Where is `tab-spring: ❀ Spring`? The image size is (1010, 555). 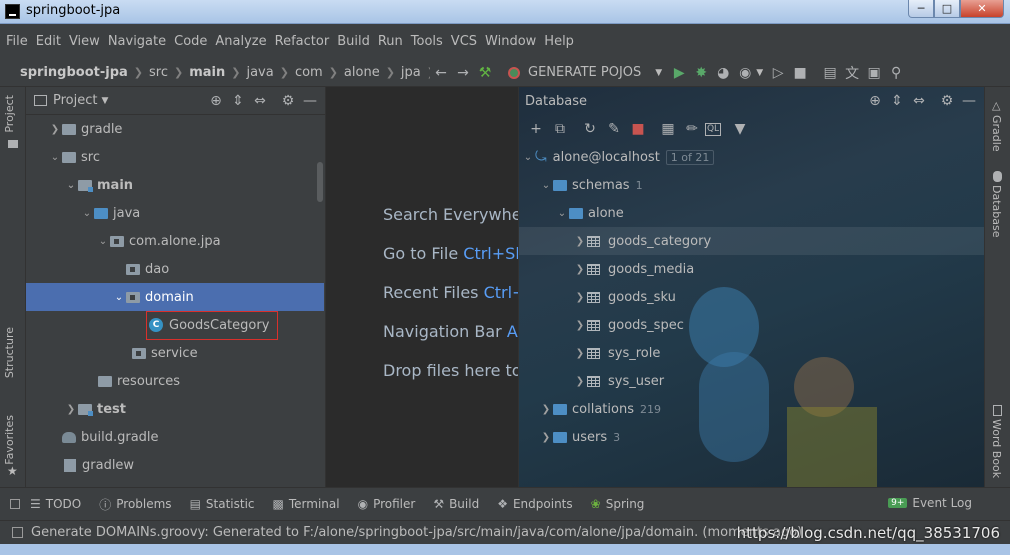
tab-spring: ❀ Spring is located at coordinates (618, 504).